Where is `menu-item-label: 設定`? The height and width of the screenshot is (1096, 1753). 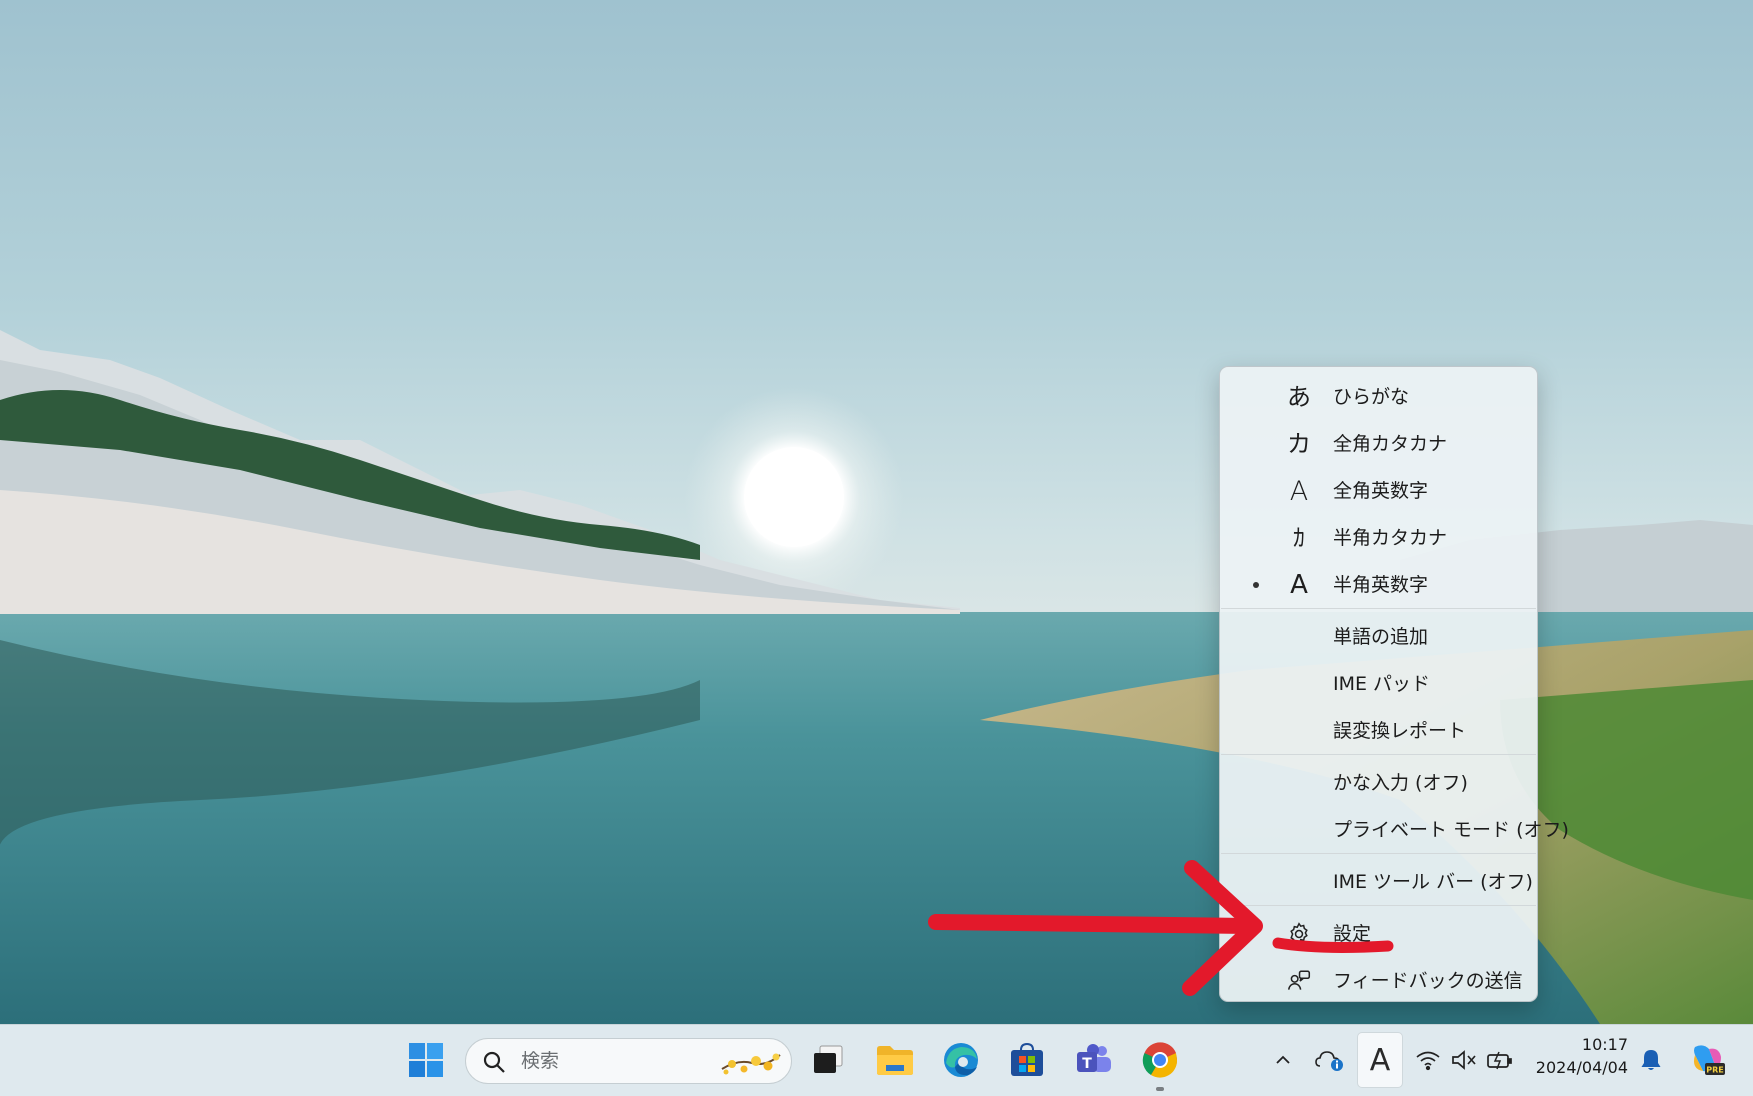
menu-item-label: 設定 is located at coordinates (1352, 934).